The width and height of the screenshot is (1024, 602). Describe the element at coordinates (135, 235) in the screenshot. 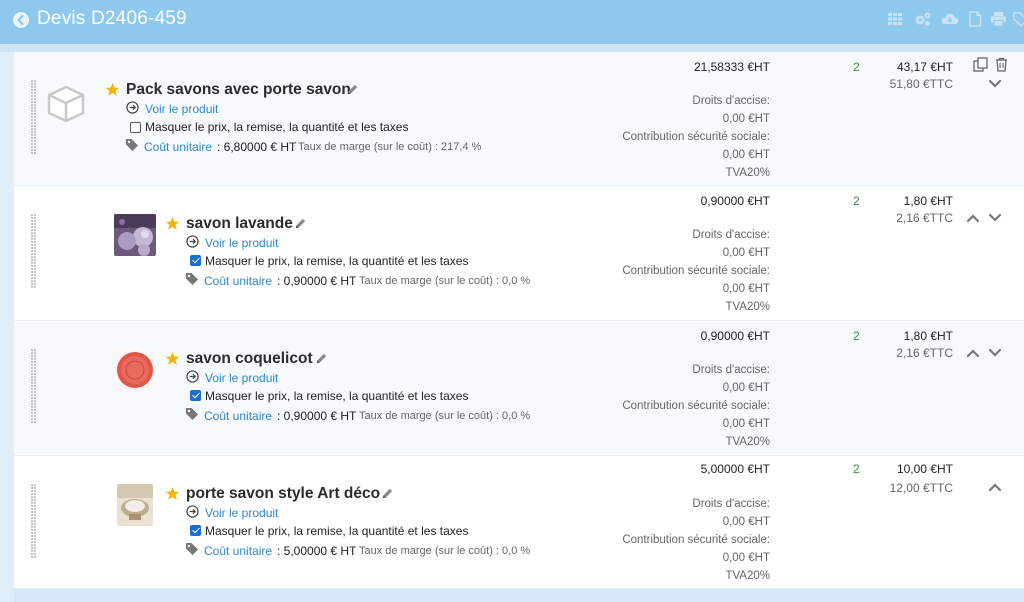

I see `lavender-soap-photo` at that location.